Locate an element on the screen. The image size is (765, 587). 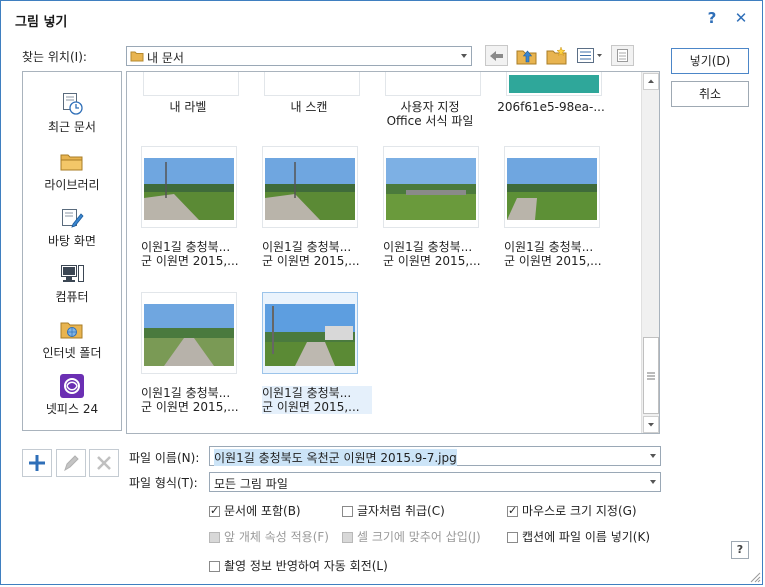
scroll-thumb is located at coordinates (651, 375).